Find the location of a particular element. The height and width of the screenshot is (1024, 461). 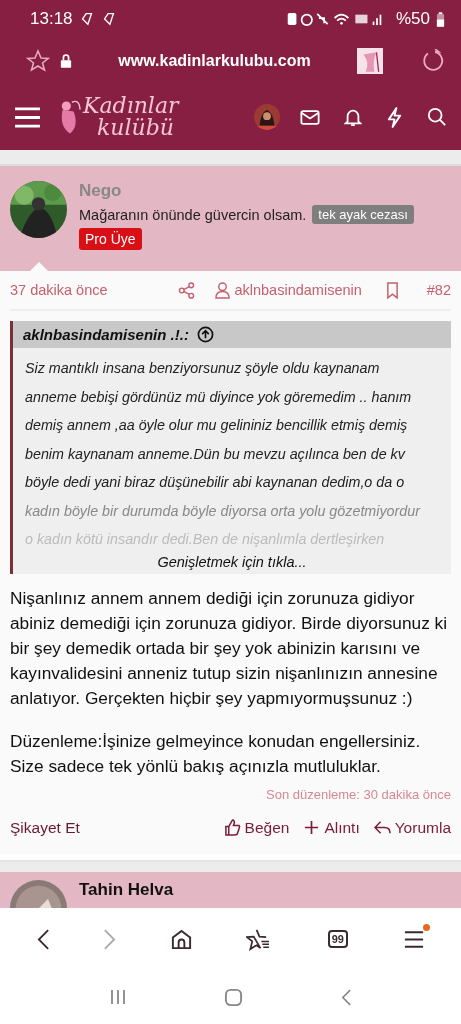

user-icon is located at coordinates (223, 290).